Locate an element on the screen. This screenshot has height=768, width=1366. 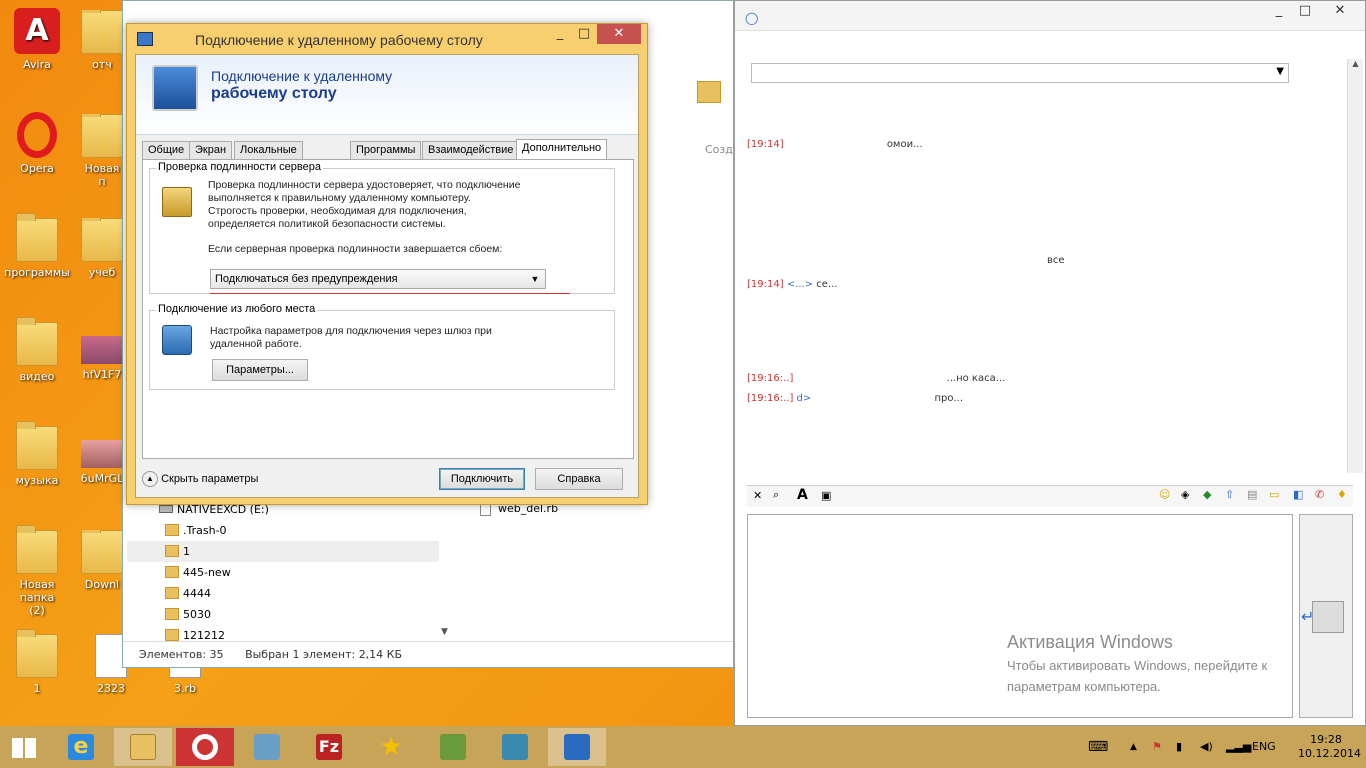
puzzle-icon is located at coordinates (515, 747).